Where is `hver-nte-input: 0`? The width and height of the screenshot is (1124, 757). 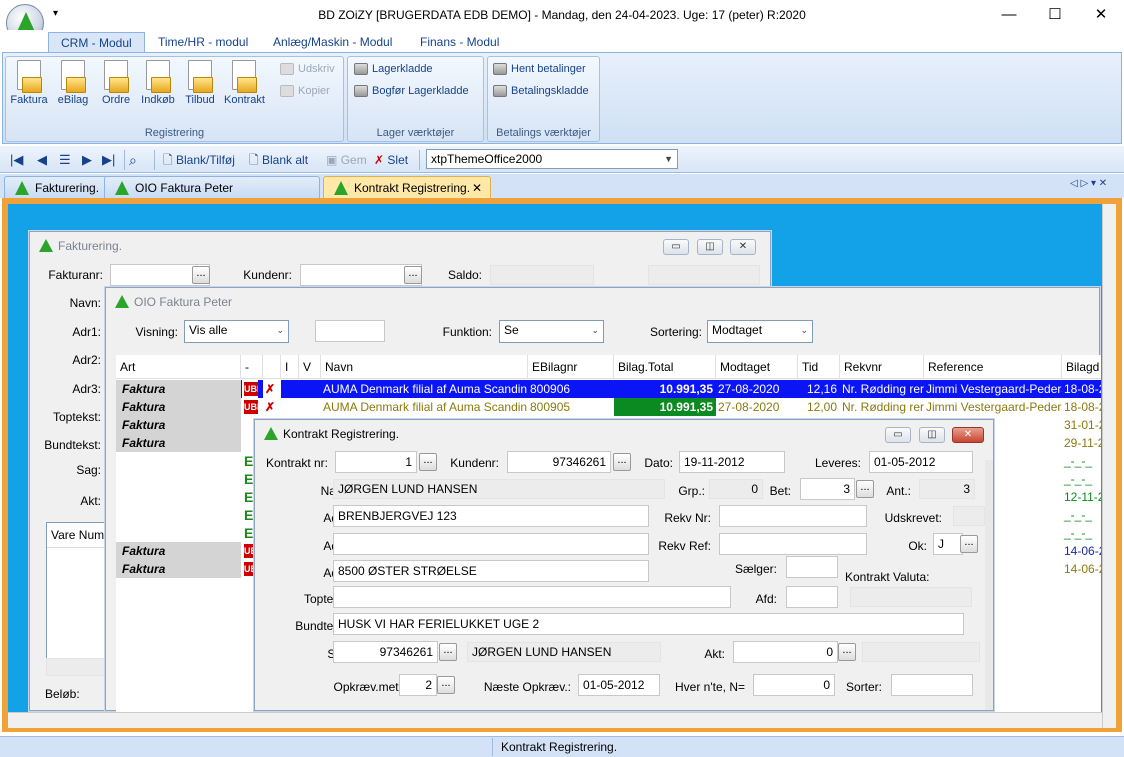 hver-nte-input: 0 is located at coordinates (794, 685).